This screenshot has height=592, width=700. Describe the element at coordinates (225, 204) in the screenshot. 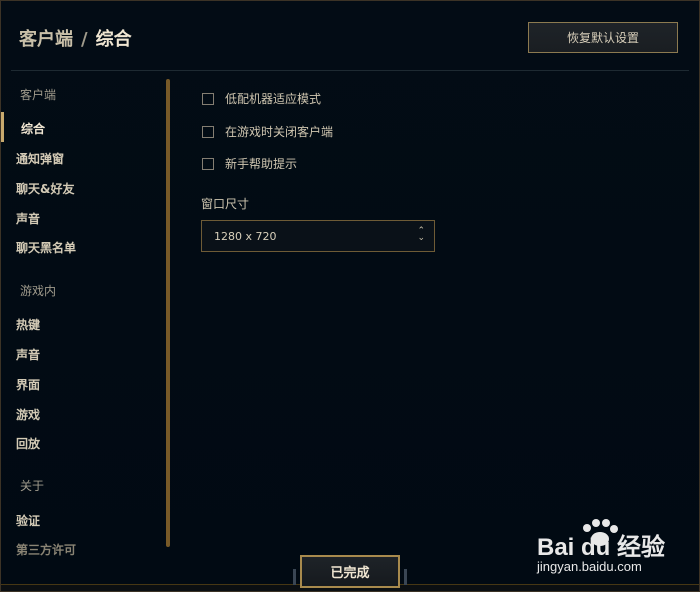

I see `window-size-label: 窗口尺寸` at that location.